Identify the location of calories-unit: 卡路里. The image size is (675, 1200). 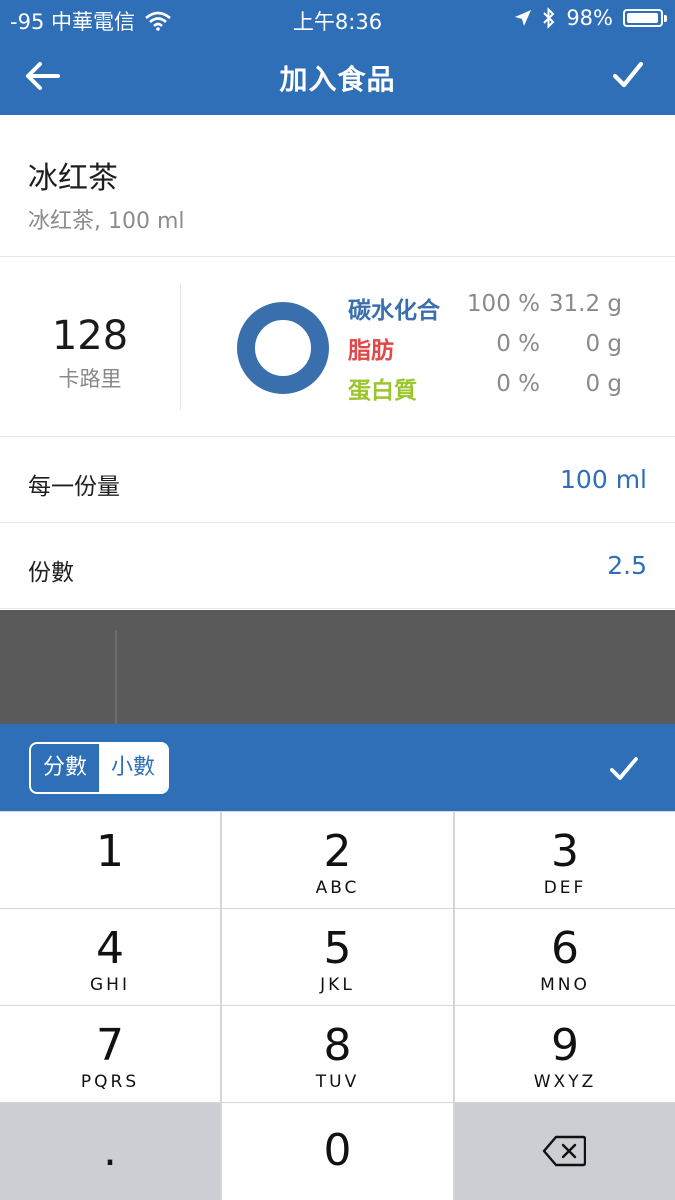
(90, 379).